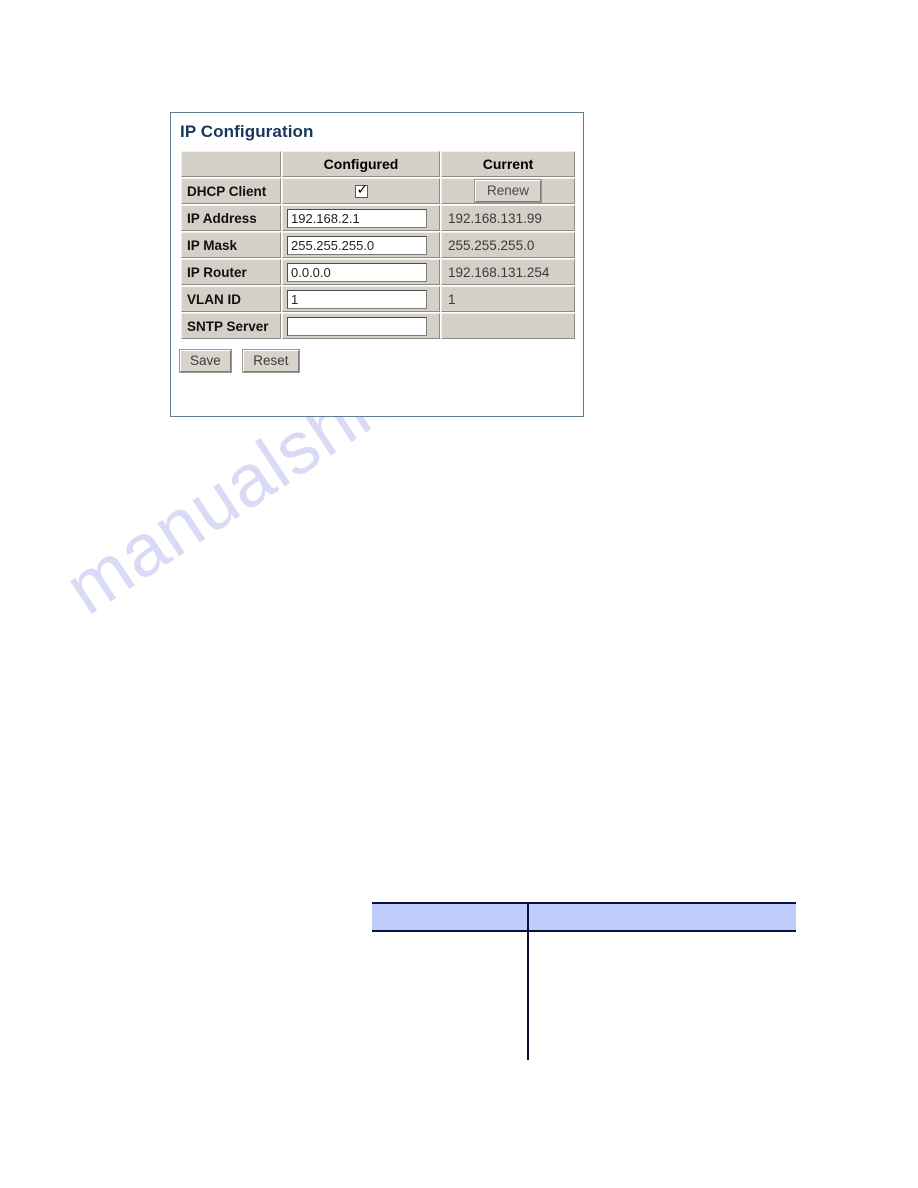 This screenshot has height=1188, width=918. What do you see at coordinates (231, 299) in the screenshot?
I see `row-label-vlan-id: VLAN ID` at bounding box center [231, 299].